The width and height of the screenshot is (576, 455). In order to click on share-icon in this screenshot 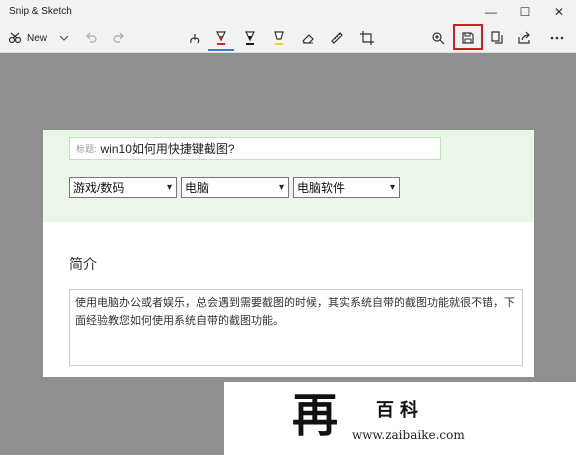, I will do `click(524, 38)`.